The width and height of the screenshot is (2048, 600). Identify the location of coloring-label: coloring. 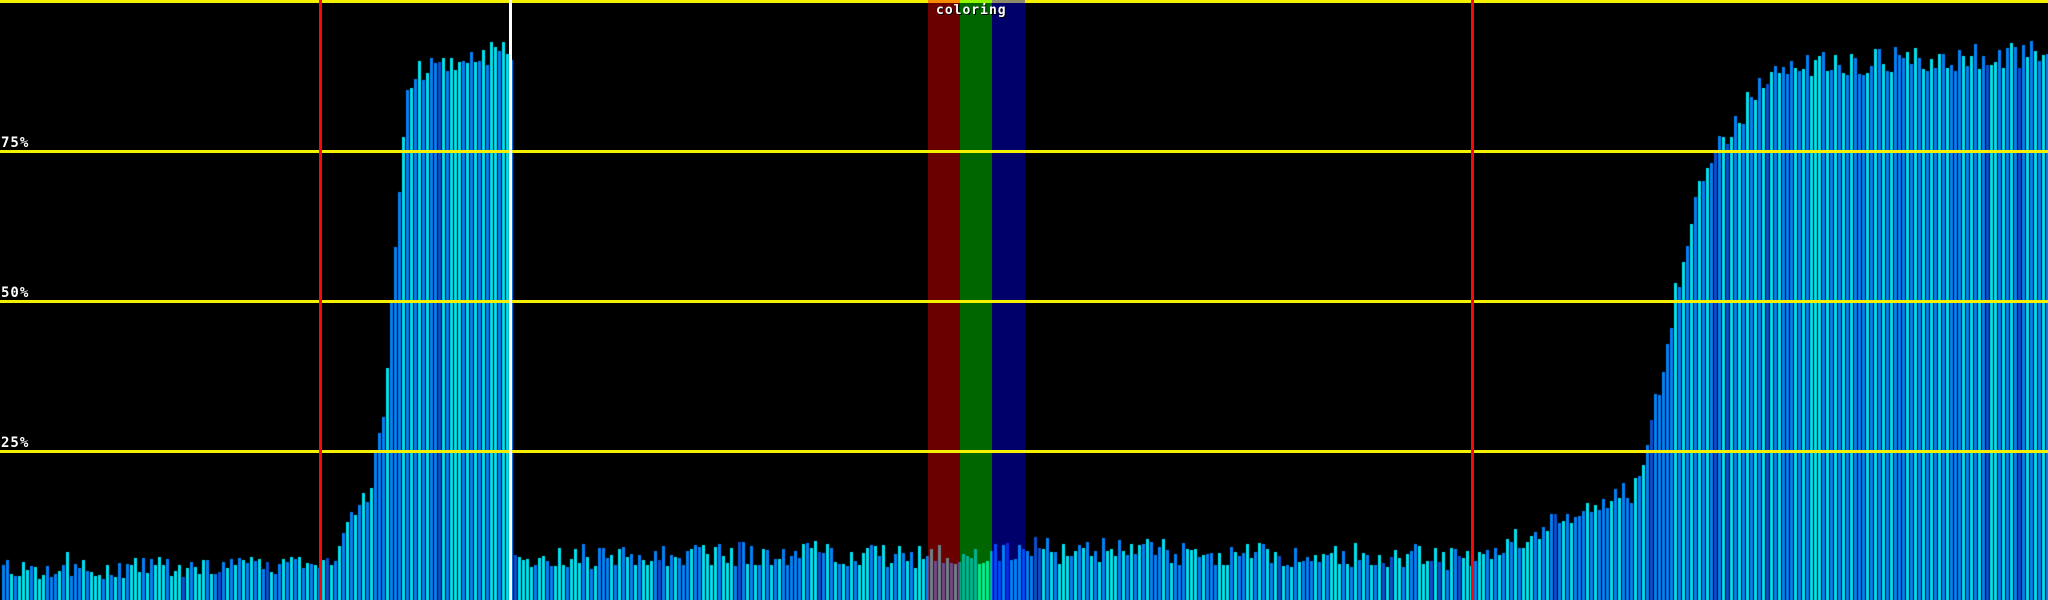
(971, 10).